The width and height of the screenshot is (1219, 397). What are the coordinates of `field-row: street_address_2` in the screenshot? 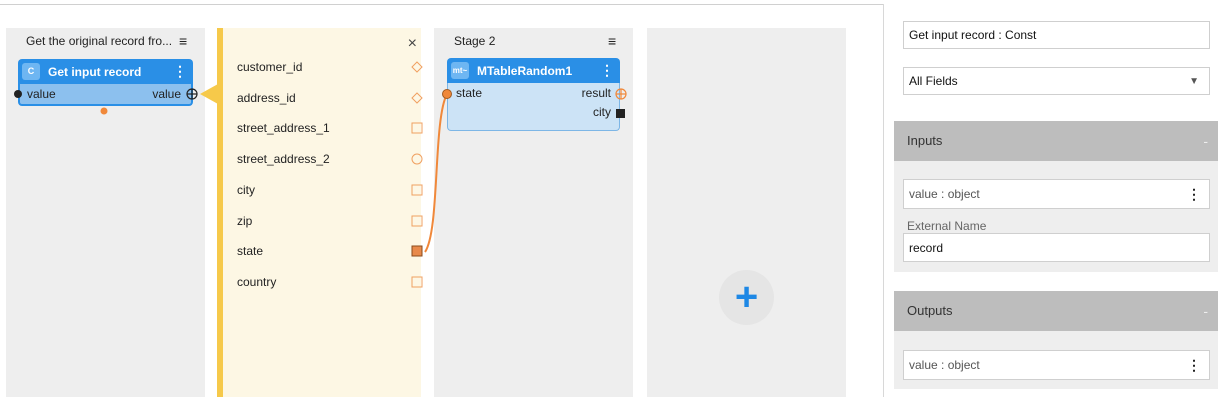 It's located at (330, 160).